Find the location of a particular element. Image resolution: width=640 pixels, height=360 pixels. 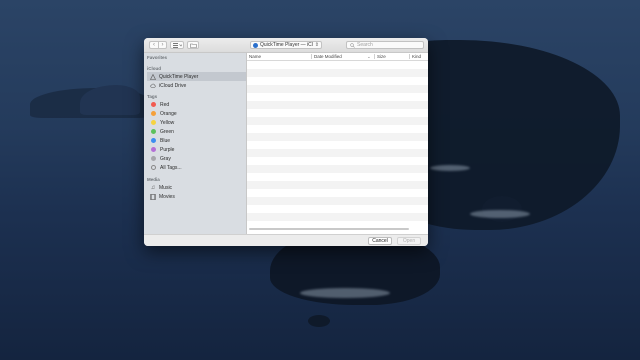

forward-button: › is located at coordinates (162, 45).